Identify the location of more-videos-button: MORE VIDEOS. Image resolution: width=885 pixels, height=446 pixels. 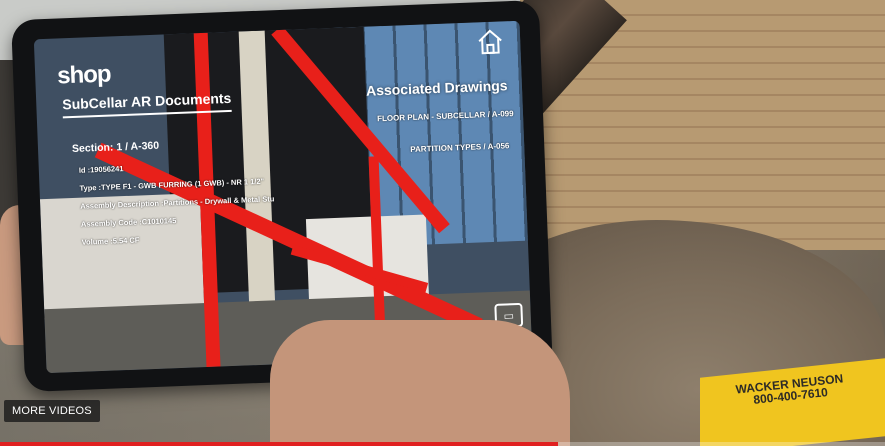
(52, 411).